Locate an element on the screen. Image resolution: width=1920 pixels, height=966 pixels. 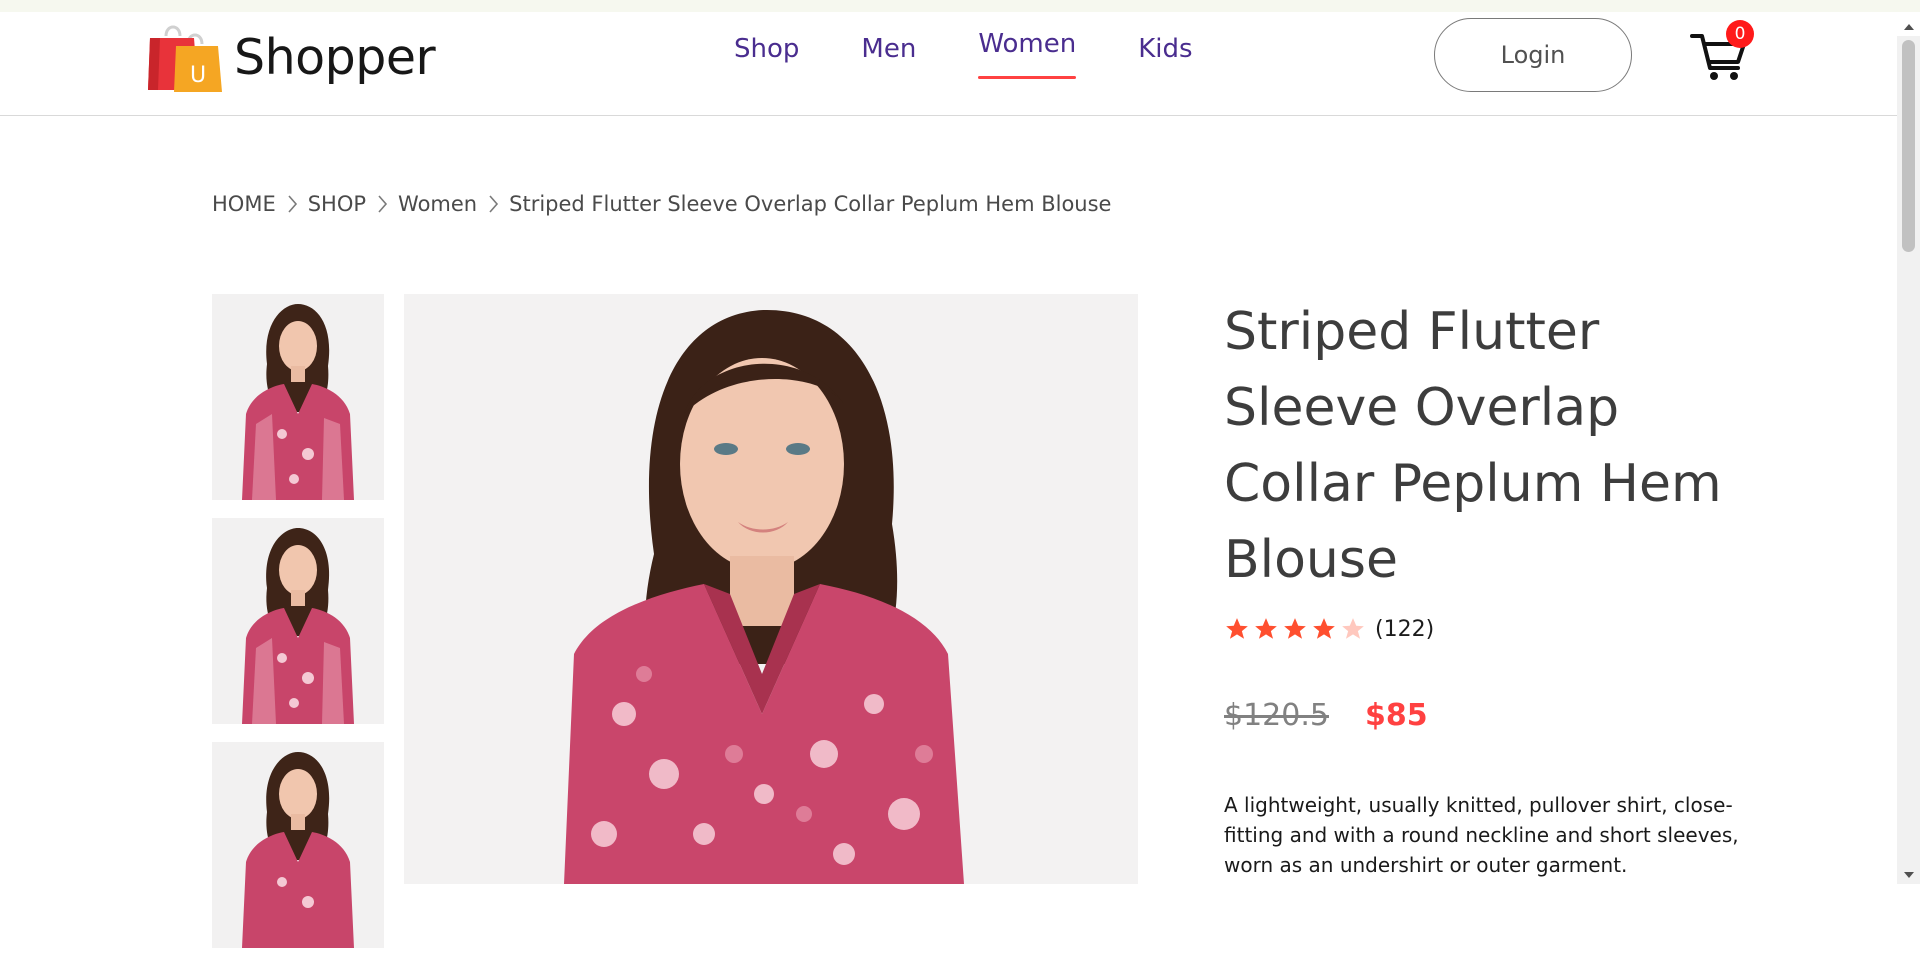
nav-shop: Shop is located at coordinates (766, 62).